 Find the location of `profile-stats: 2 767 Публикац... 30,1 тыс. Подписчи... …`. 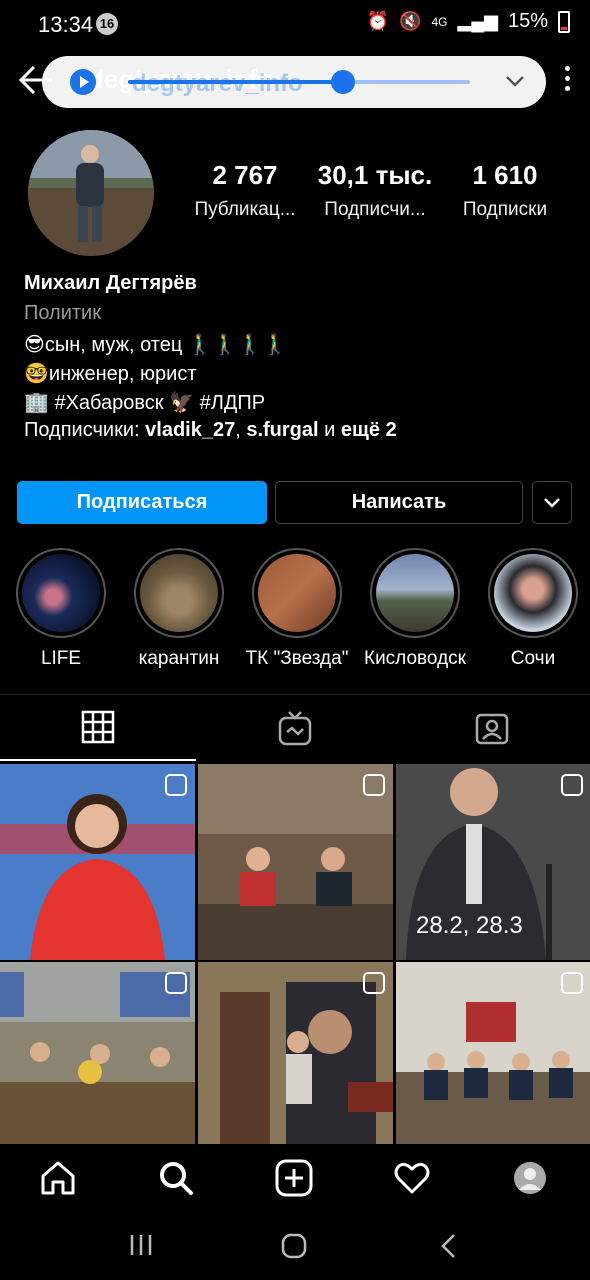

profile-stats: 2 767 Публикац... 30,1 тыс. Подписчи... … is located at coordinates (375, 190).